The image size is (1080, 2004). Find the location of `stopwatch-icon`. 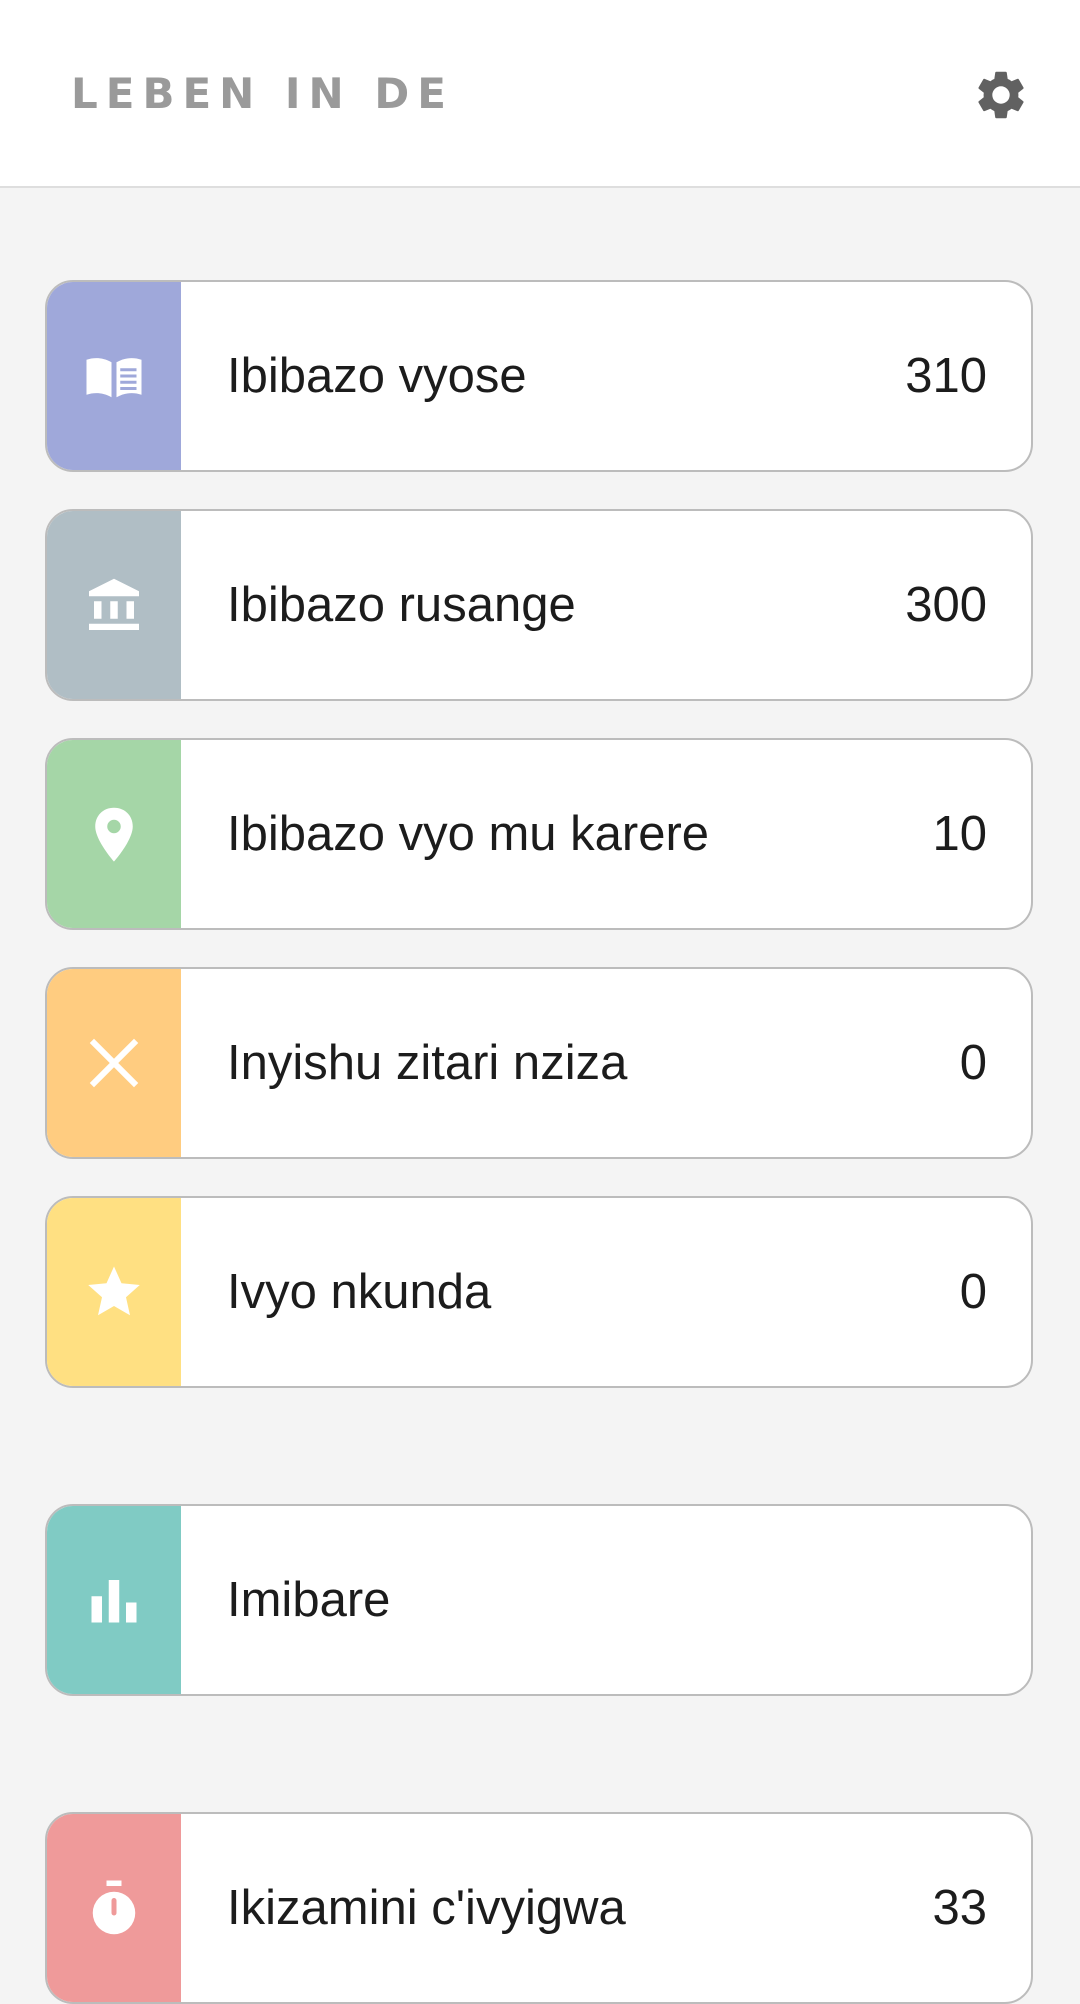

stopwatch-icon is located at coordinates (114, 1907).